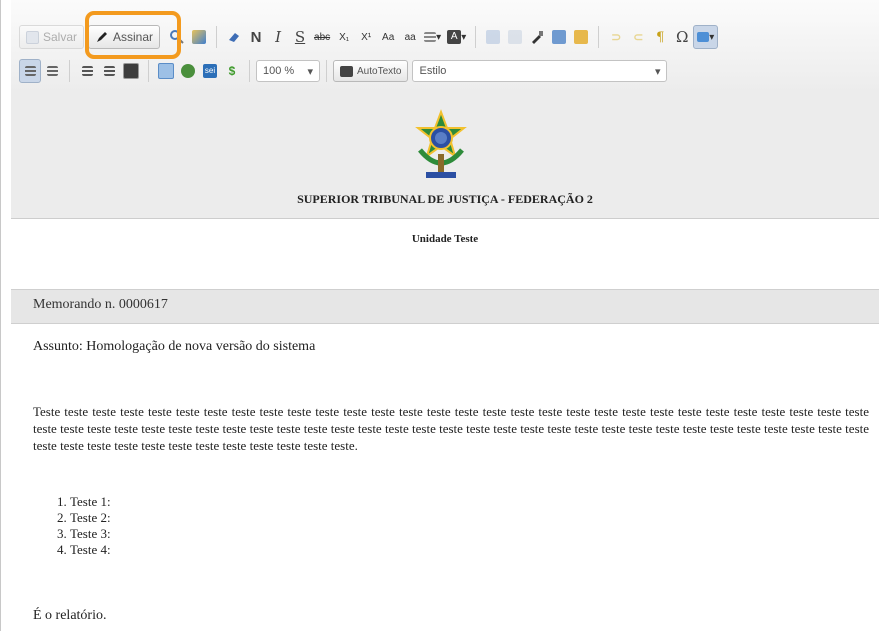 The image size is (879, 631). I want to click on sign-button: Assinar, so click(124, 37).